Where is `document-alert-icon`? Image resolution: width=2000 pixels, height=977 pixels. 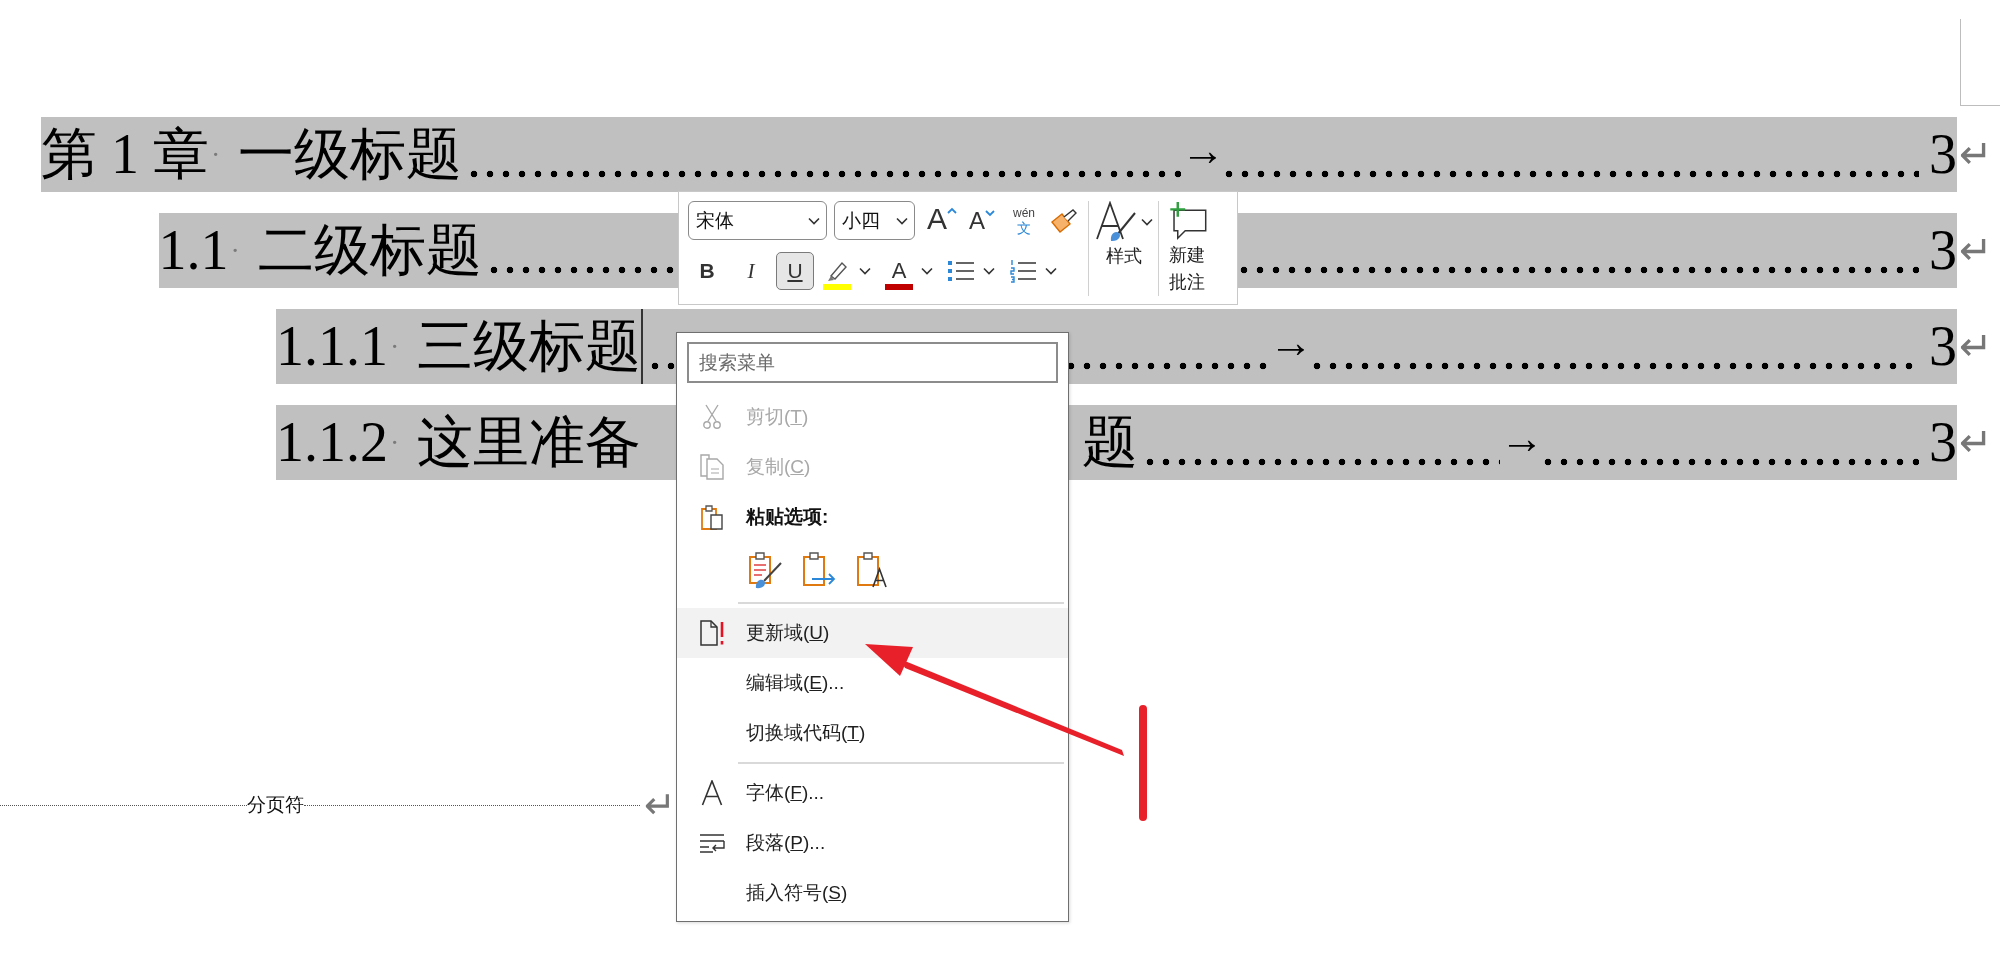 document-alert-icon is located at coordinates (711, 633).